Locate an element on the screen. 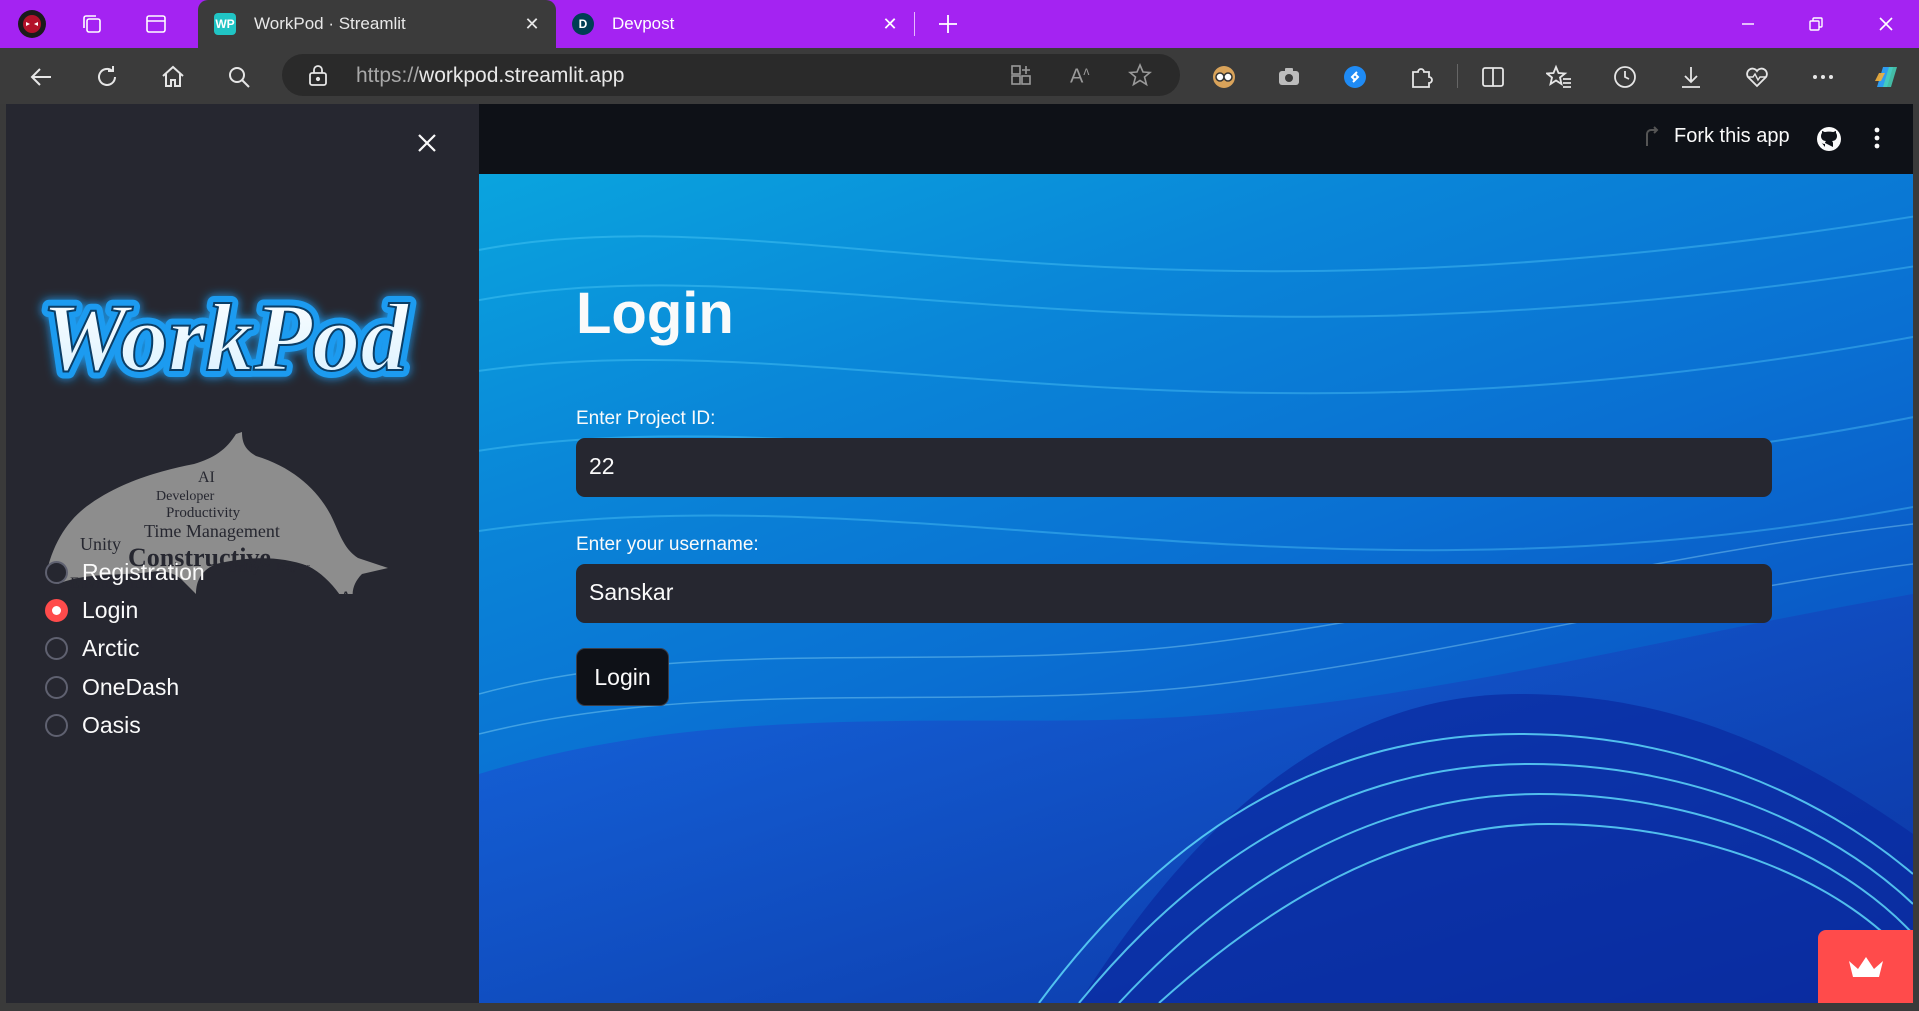  url-text: https://workpod.streamlit.app is located at coordinates (490, 76).